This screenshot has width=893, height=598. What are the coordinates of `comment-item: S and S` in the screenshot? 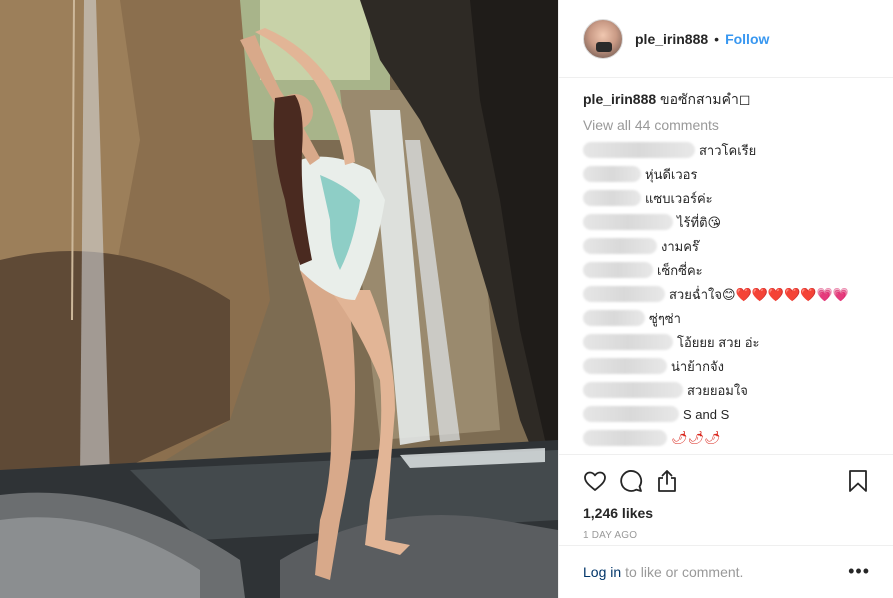 It's located at (726, 414).